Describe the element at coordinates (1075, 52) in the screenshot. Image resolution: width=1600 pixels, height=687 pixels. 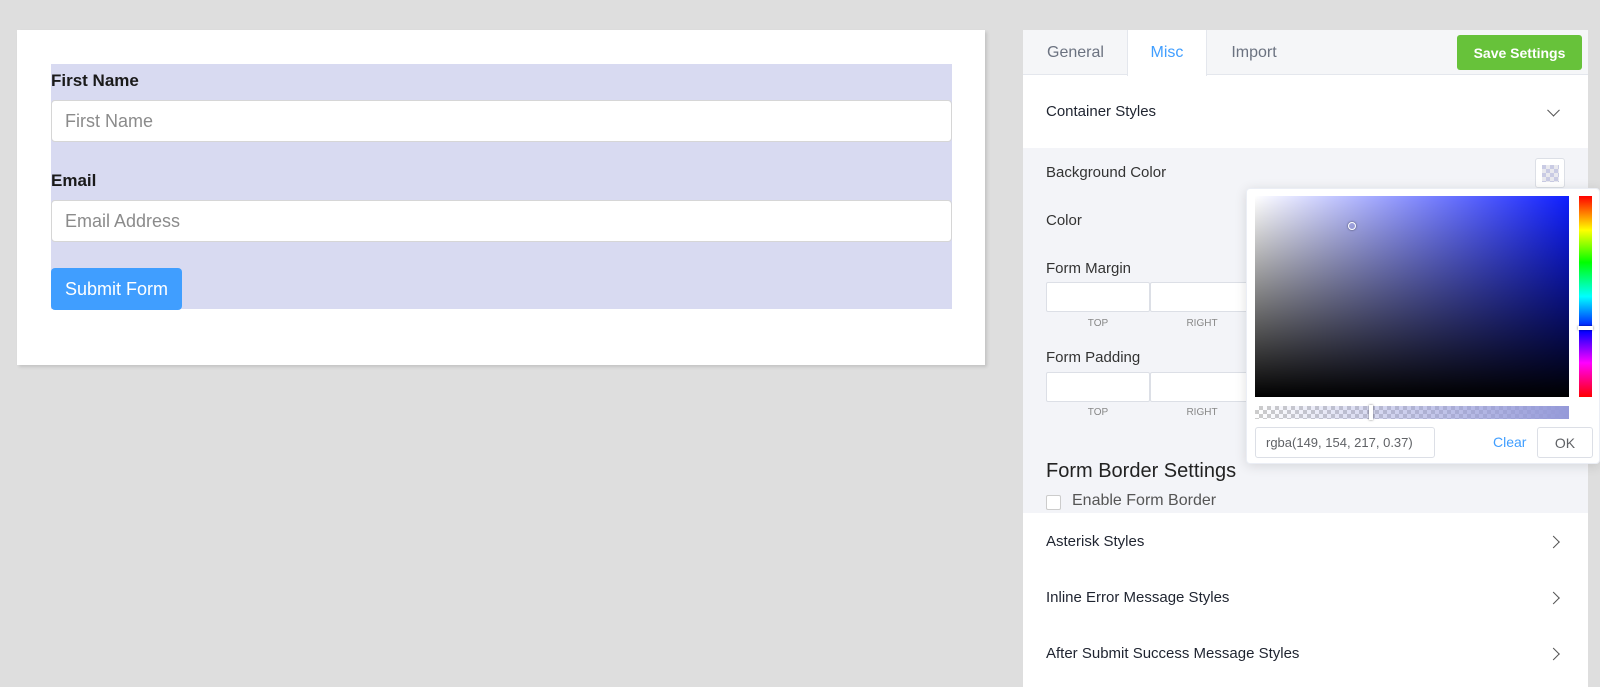
I see `tab-general: General` at that location.